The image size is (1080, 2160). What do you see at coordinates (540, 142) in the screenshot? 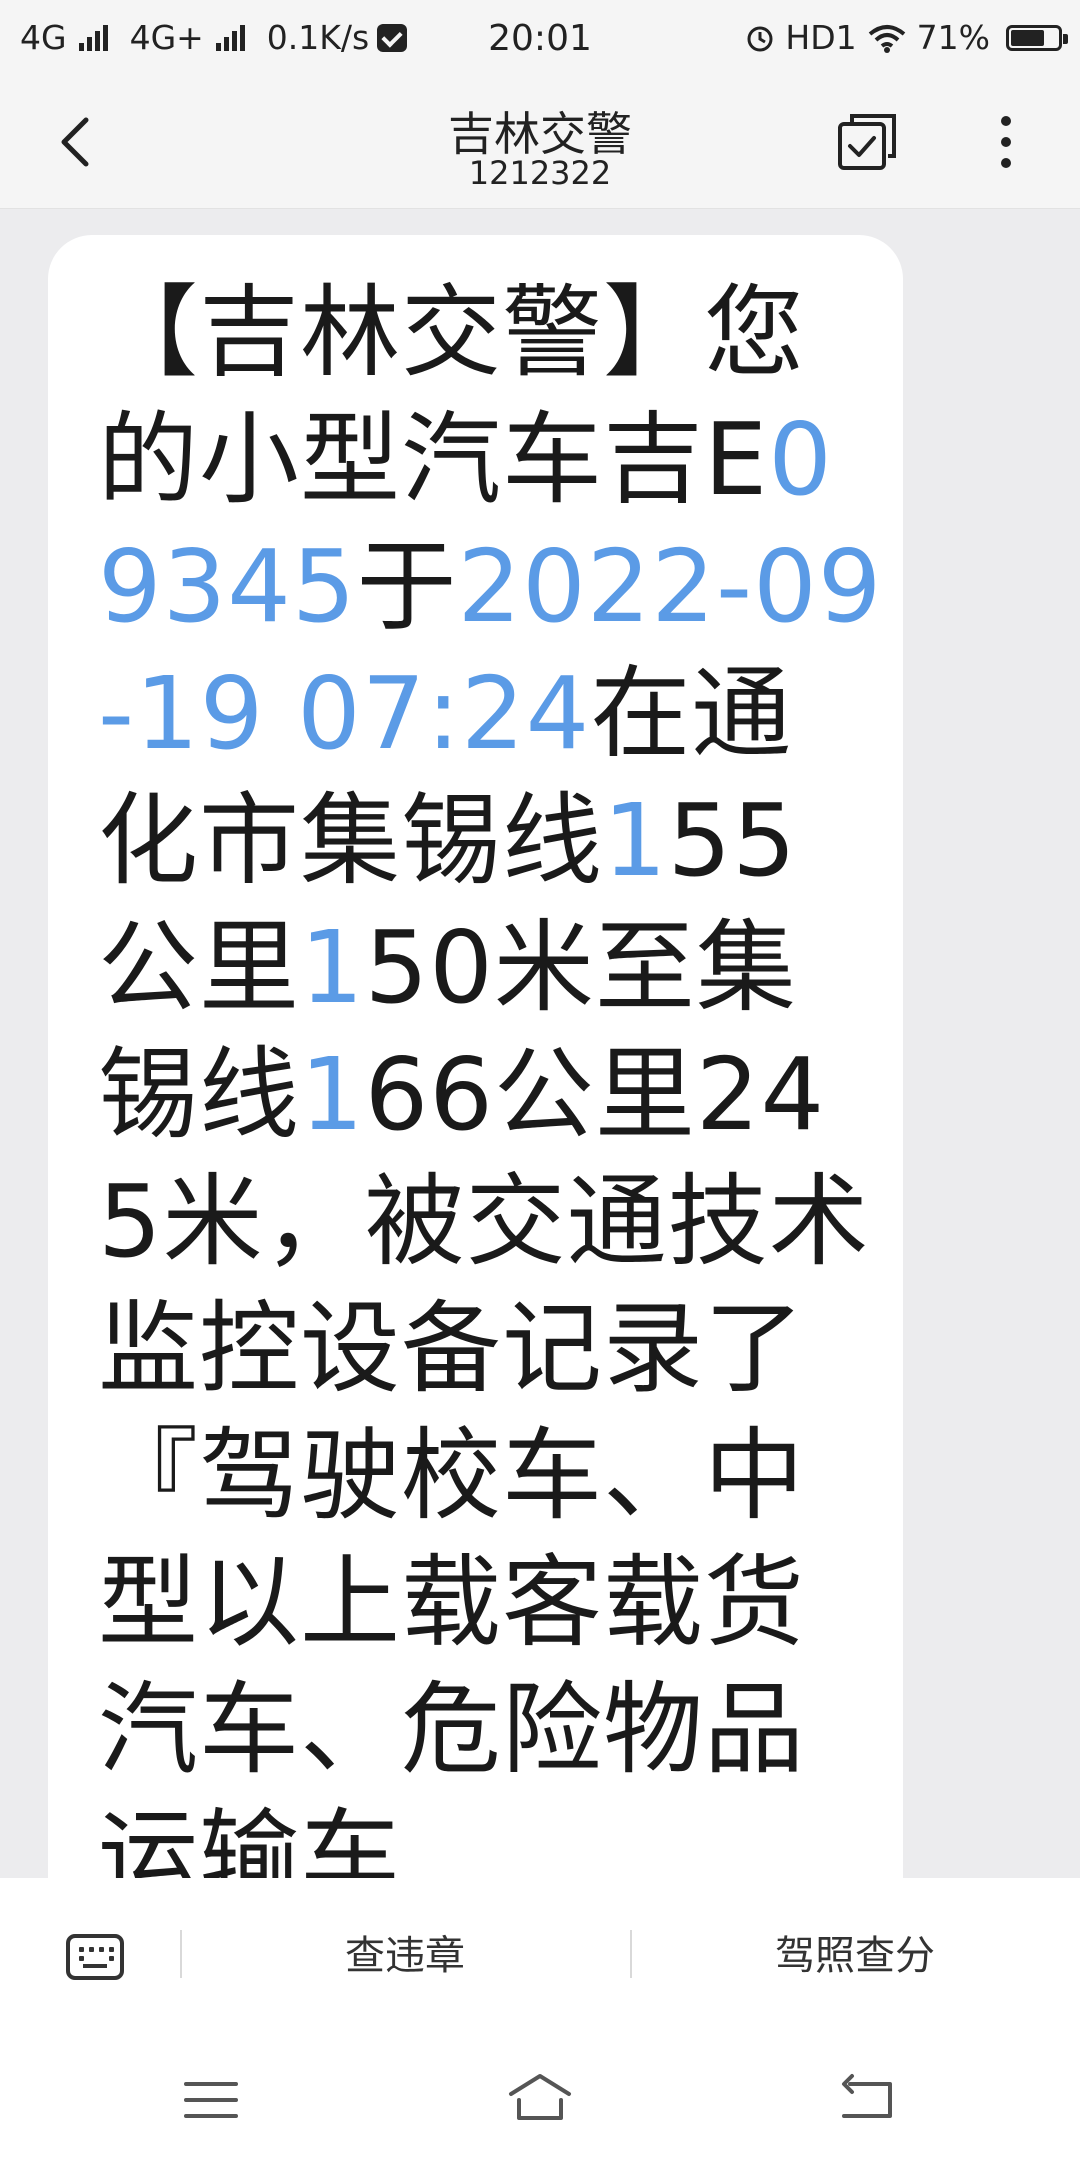
I see `conversation-header: 吉林交警 1212322` at bounding box center [540, 142].